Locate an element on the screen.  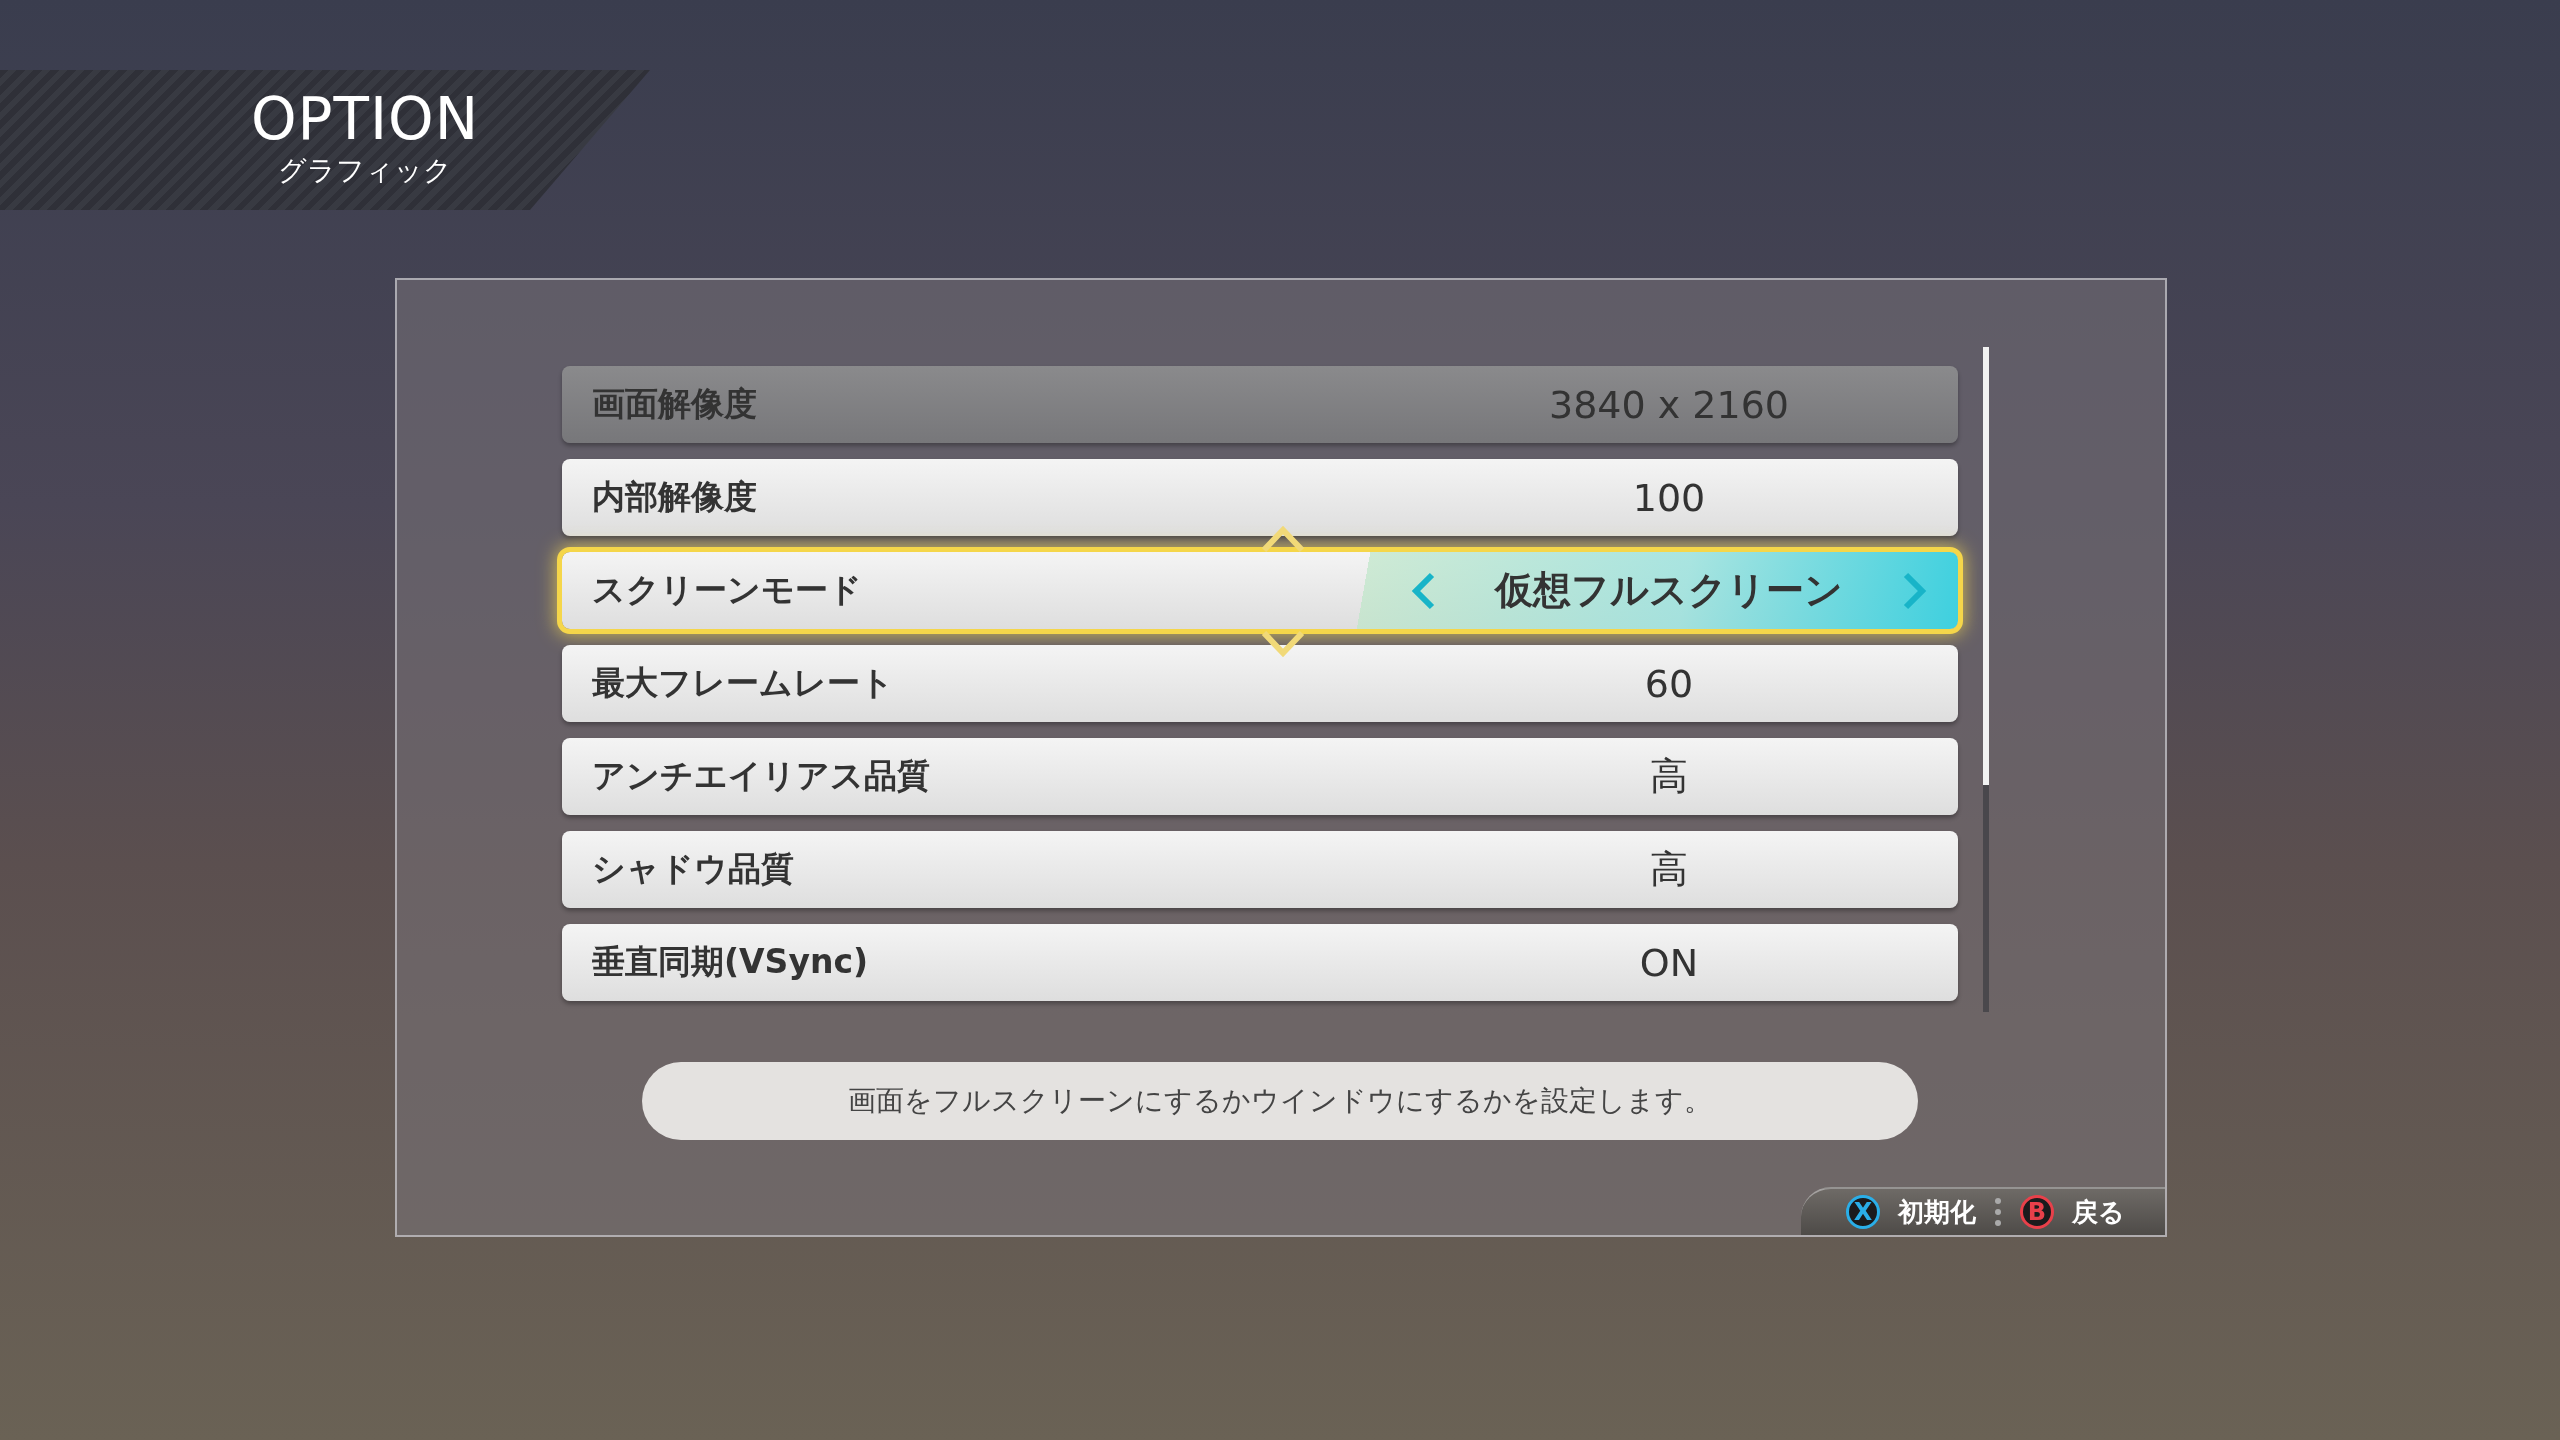
setting-label: スクリーンモード is located at coordinates (727, 590).